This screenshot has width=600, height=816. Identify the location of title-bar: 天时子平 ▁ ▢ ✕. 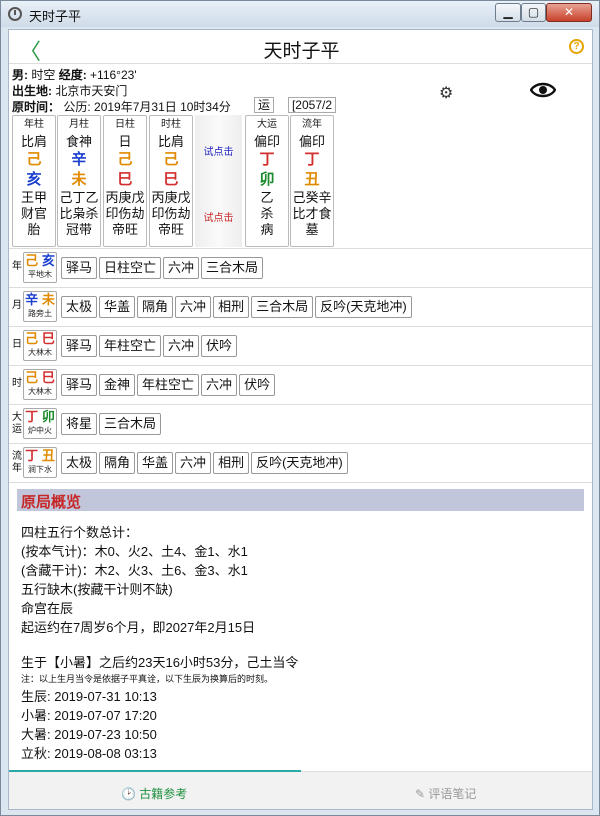
(300, 14).